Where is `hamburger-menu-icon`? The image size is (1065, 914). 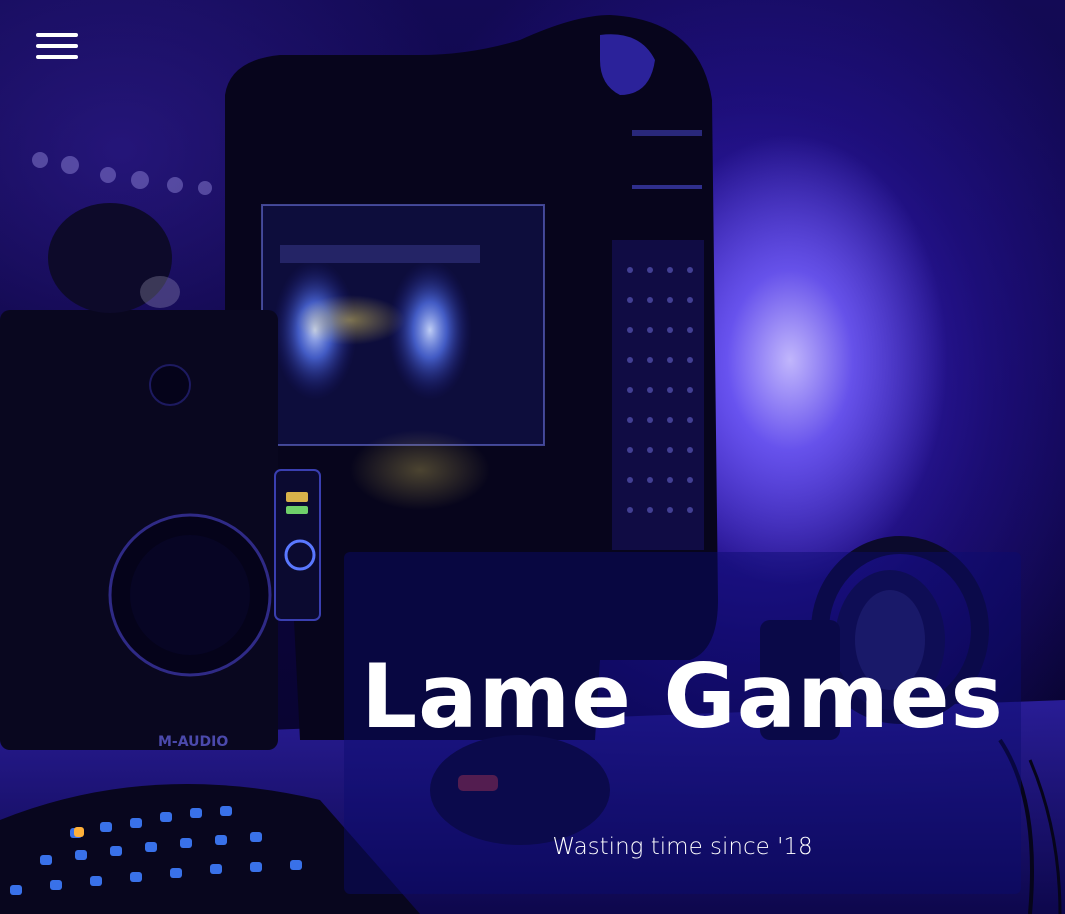
hamburger-menu-icon is located at coordinates (57, 47).